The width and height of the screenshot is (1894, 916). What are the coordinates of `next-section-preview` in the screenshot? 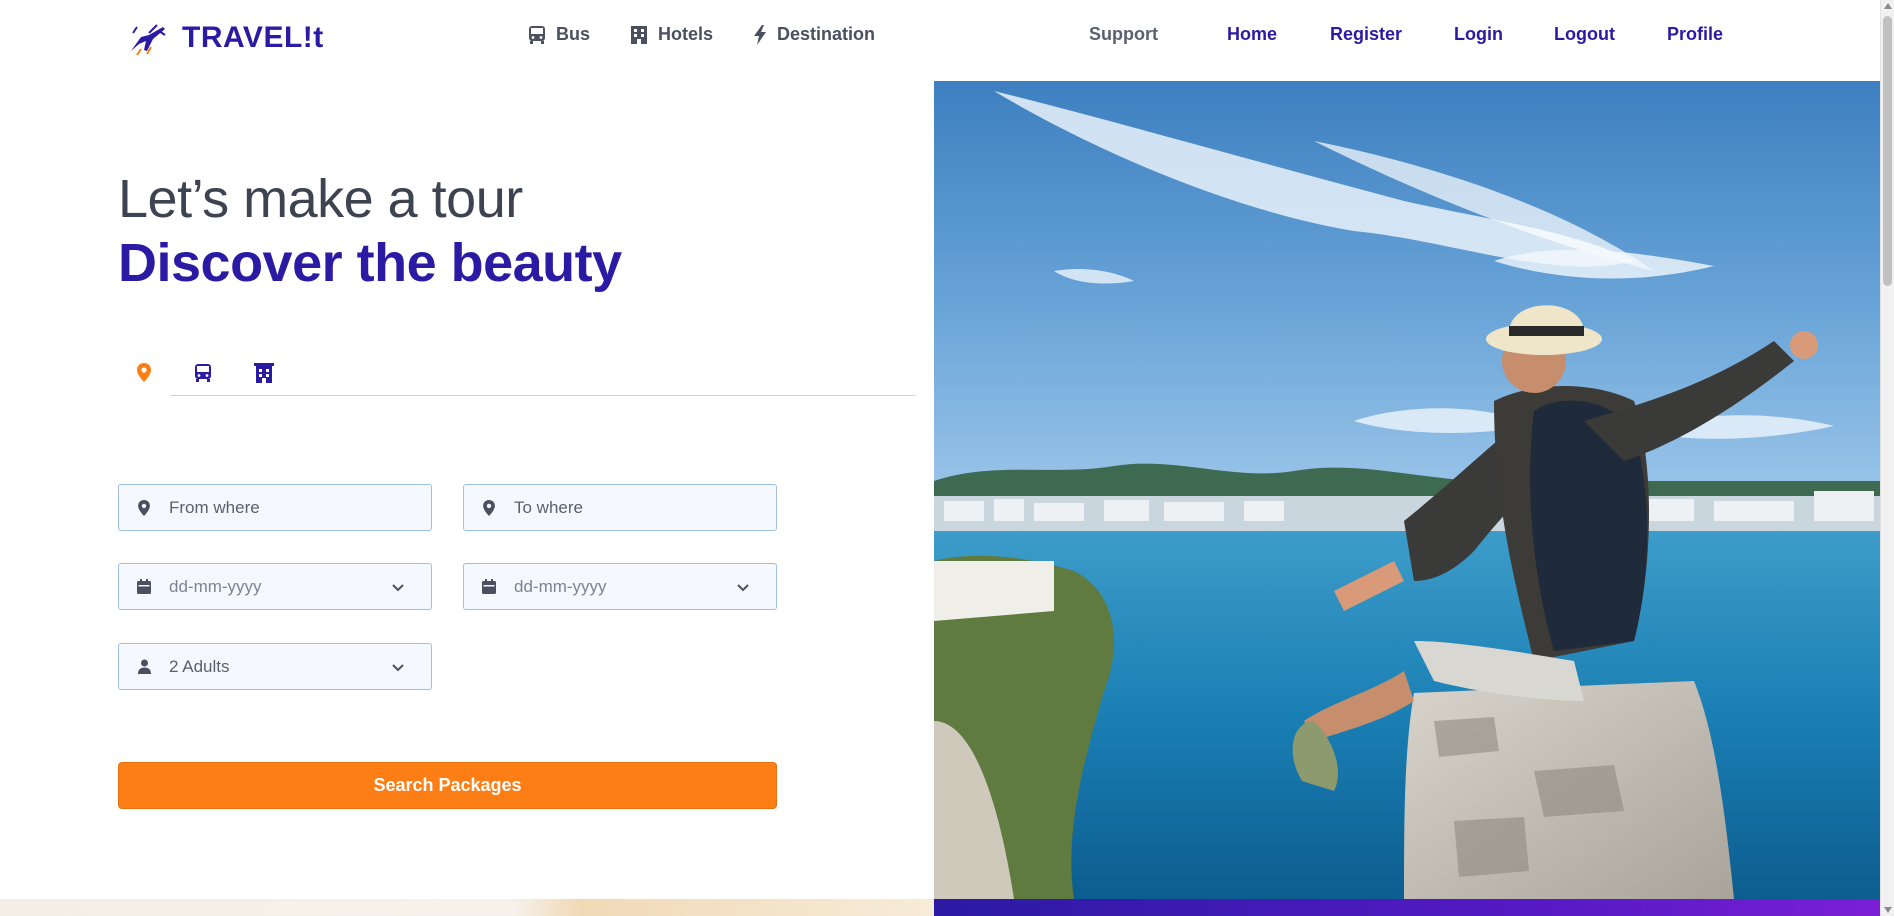 It's located at (467, 907).